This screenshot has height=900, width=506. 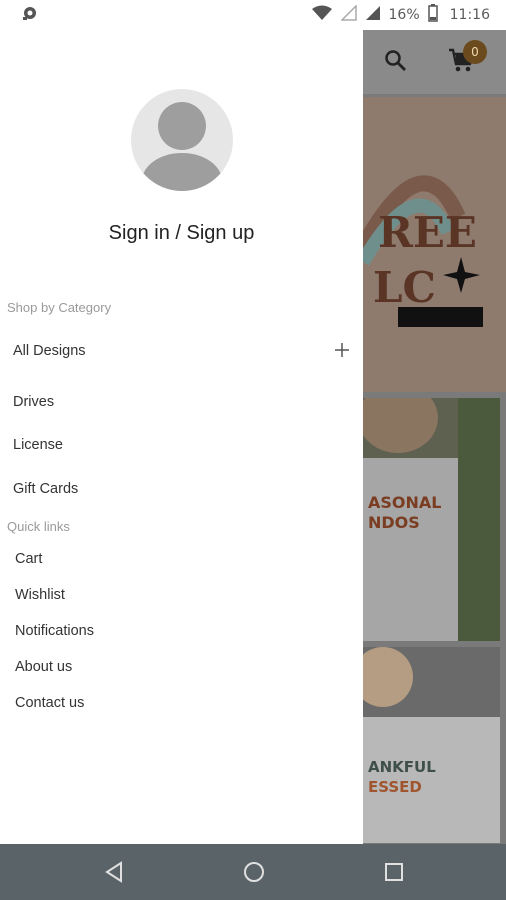 I want to click on signal-icon, so click(x=373, y=15).